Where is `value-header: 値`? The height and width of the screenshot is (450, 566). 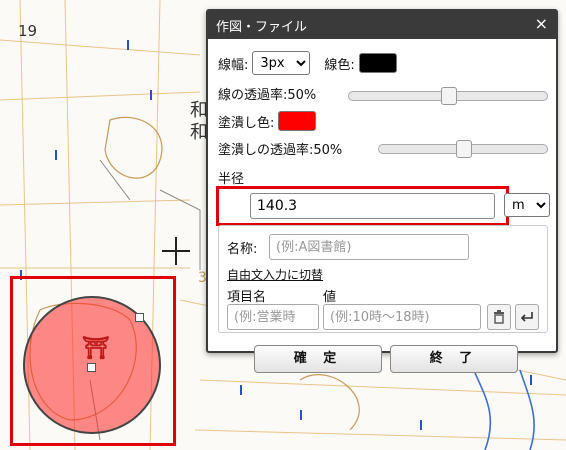 value-header: 値 is located at coordinates (330, 297).